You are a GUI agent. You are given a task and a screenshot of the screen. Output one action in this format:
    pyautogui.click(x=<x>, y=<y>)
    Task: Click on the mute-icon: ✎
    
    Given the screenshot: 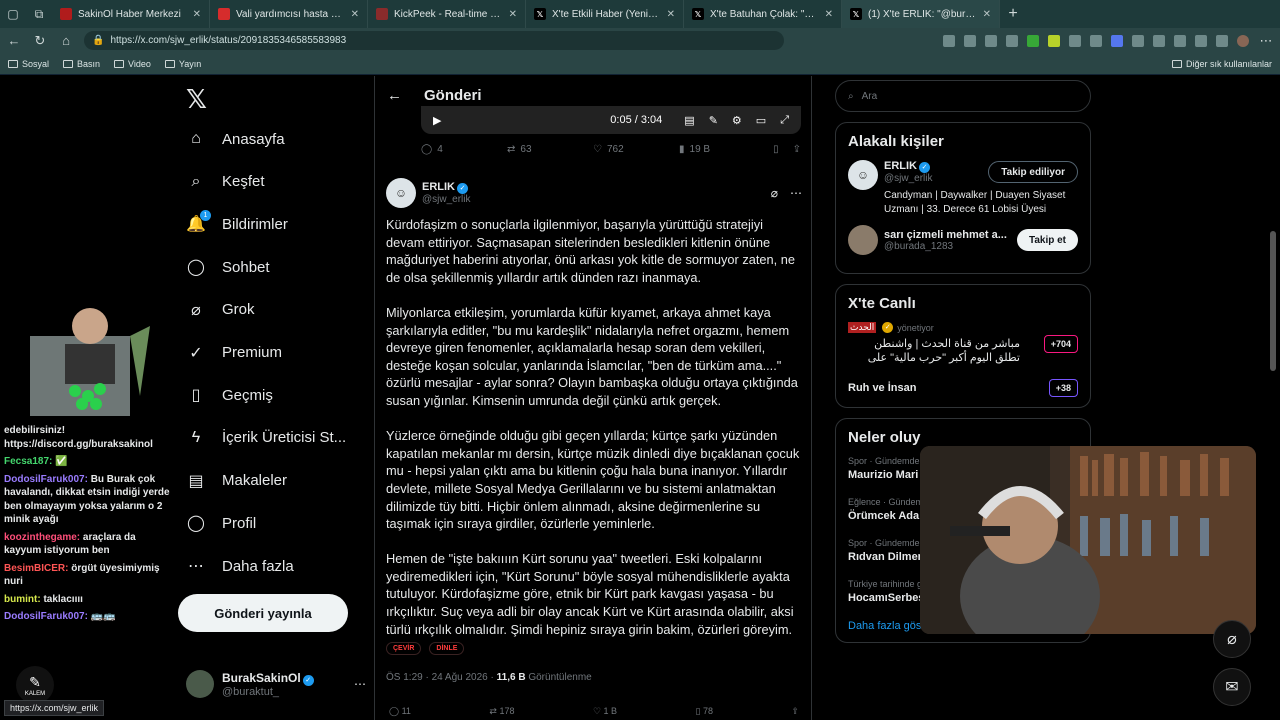 What is the action you would take?
    pyautogui.click(x=713, y=120)
    